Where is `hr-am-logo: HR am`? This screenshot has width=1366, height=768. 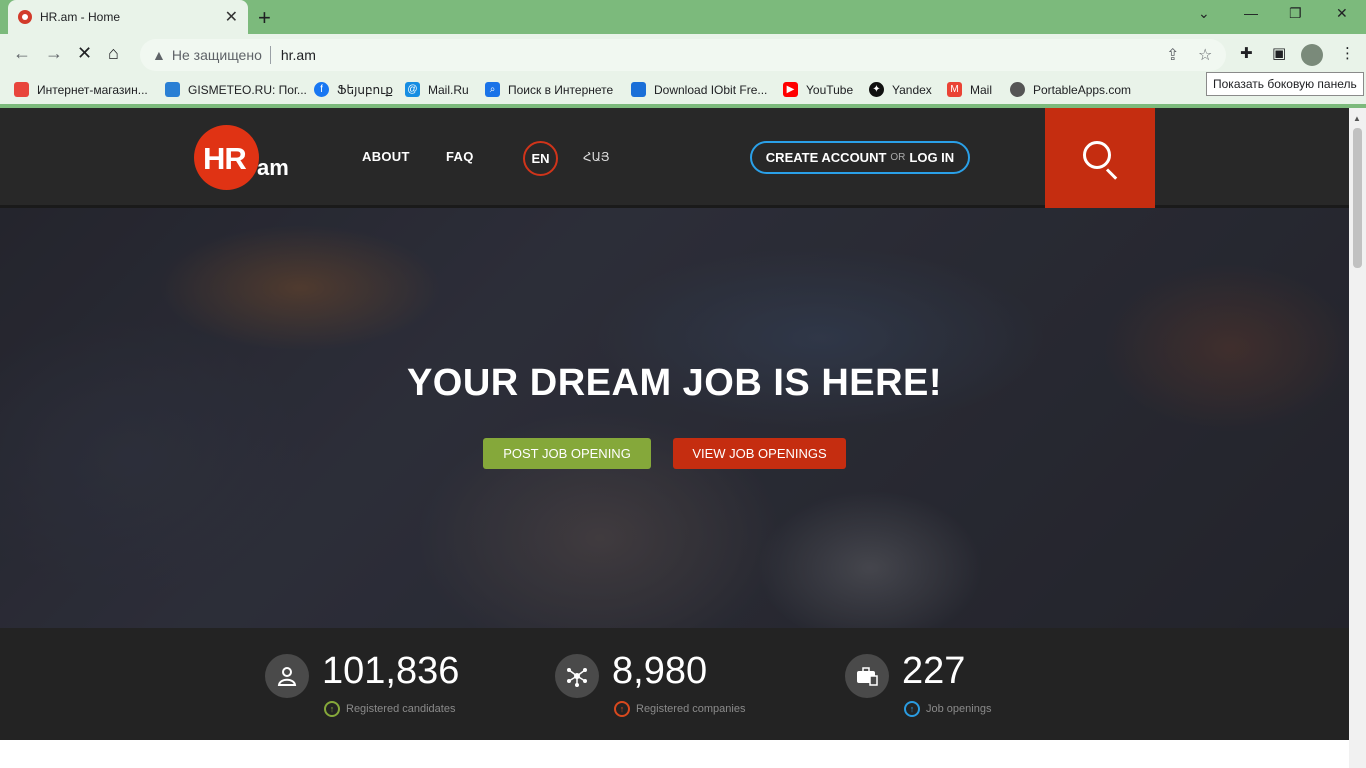
hr-am-logo: HR am is located at coordinates (244, 158).